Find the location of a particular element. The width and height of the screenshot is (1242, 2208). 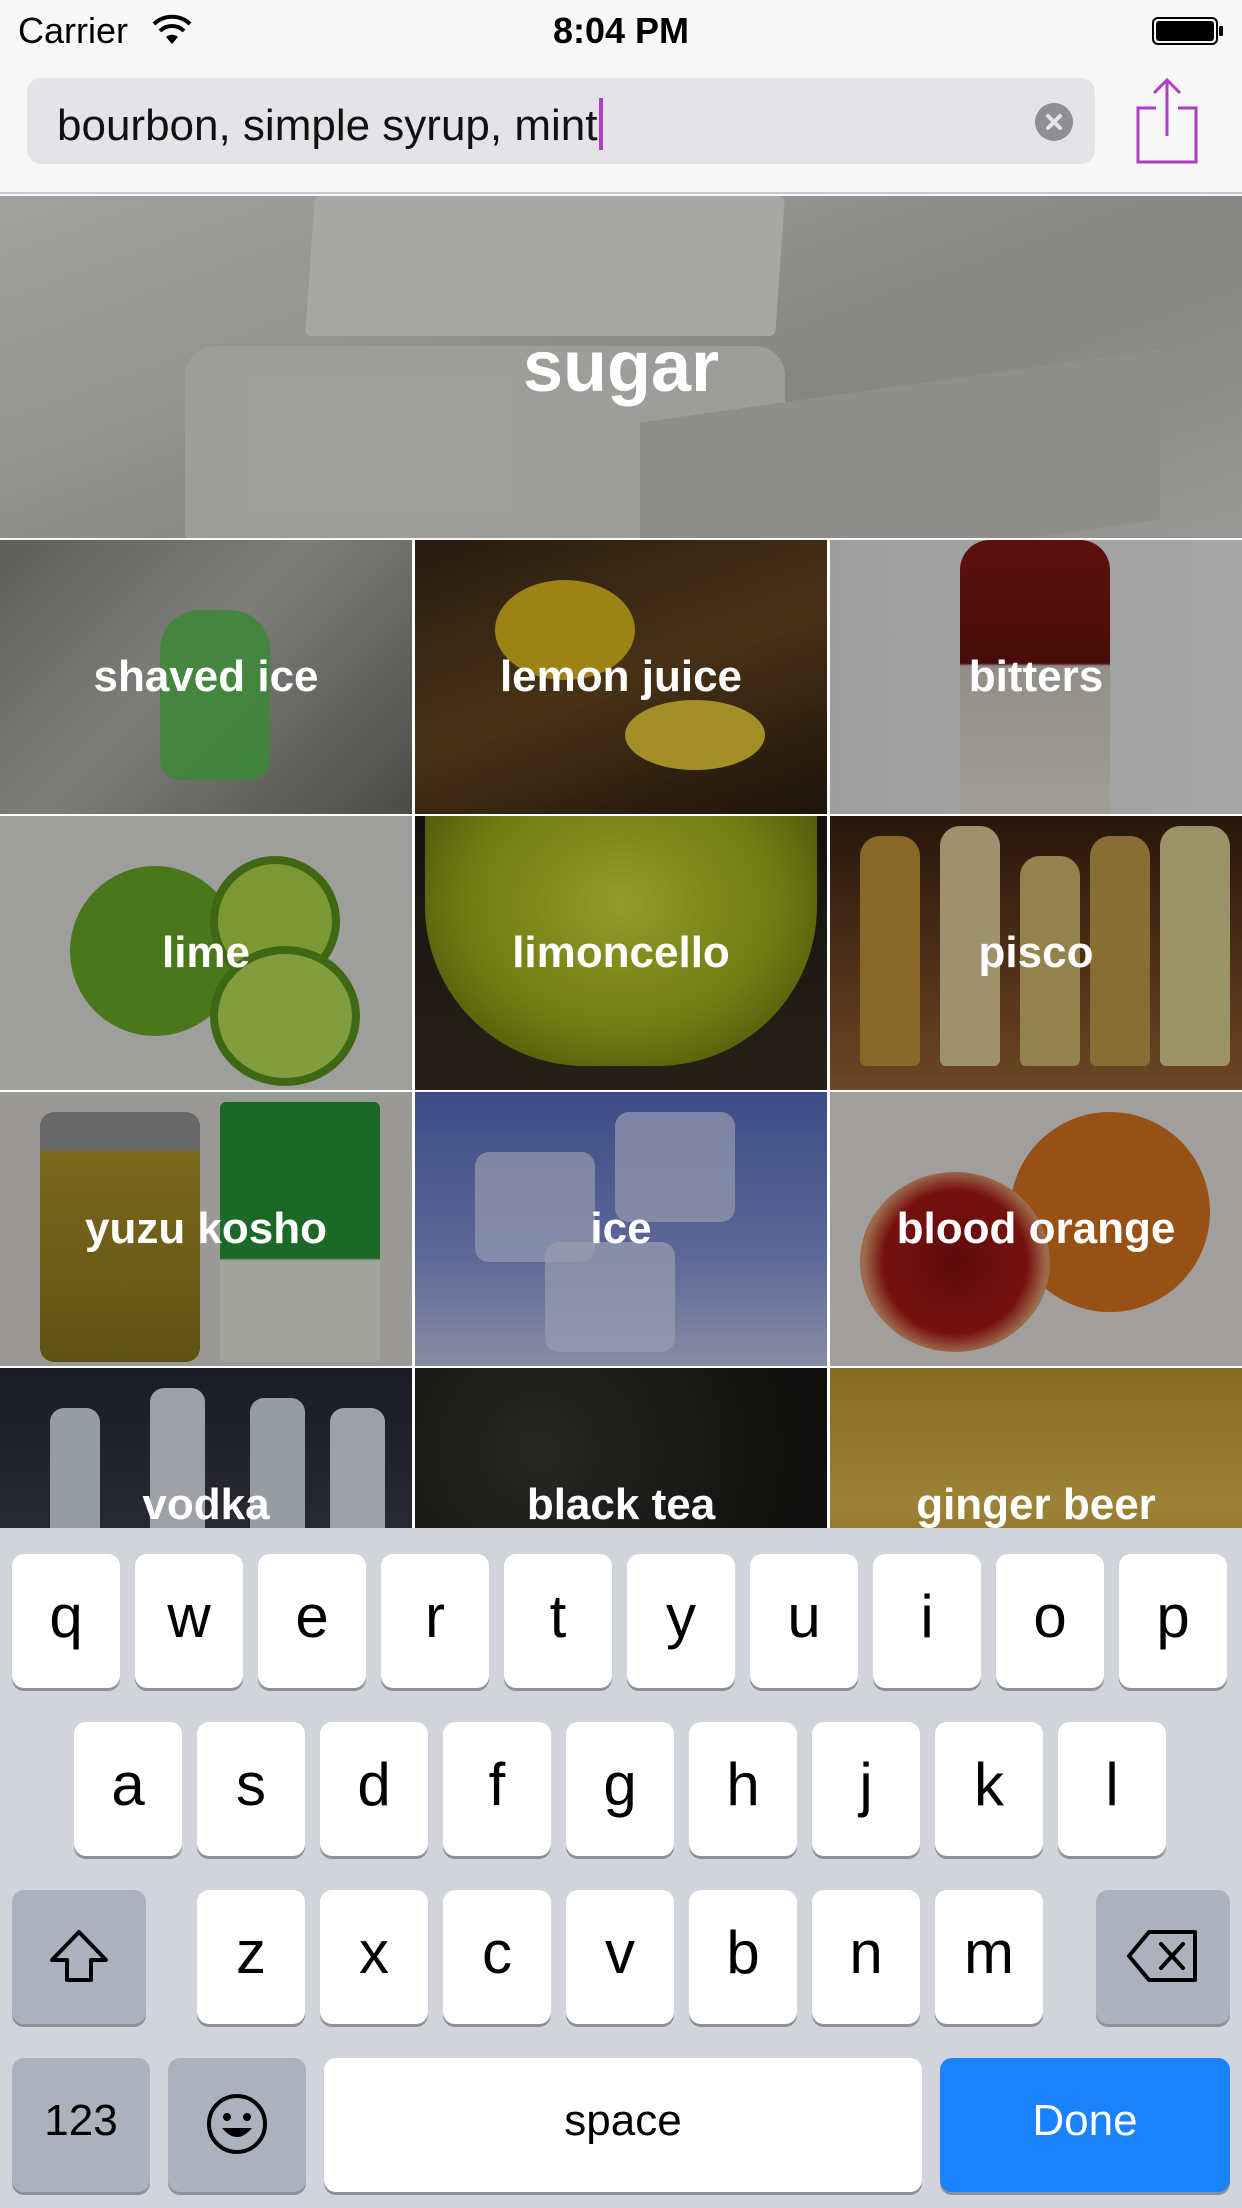

key-g: g is located at coordinates (620, 1789).